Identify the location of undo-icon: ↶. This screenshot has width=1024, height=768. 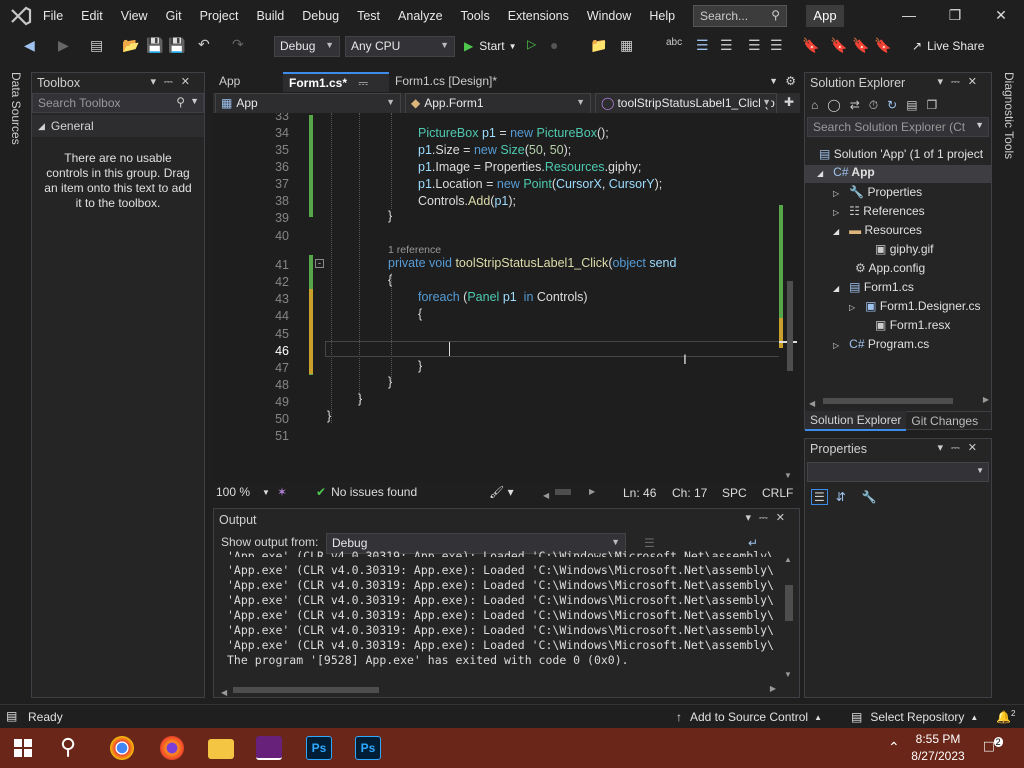
(204, 44).